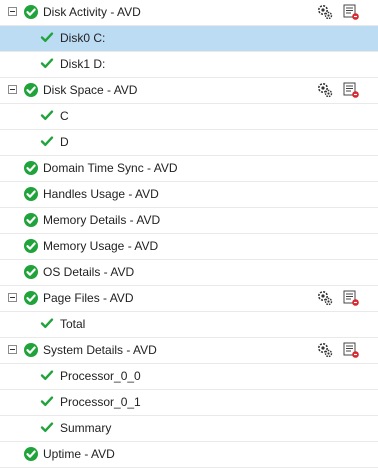  Describe the element at coordinates (189, 195) in the screenshot. I see `tree-row-handles-usage: Handles Usage - AVD` at that location.